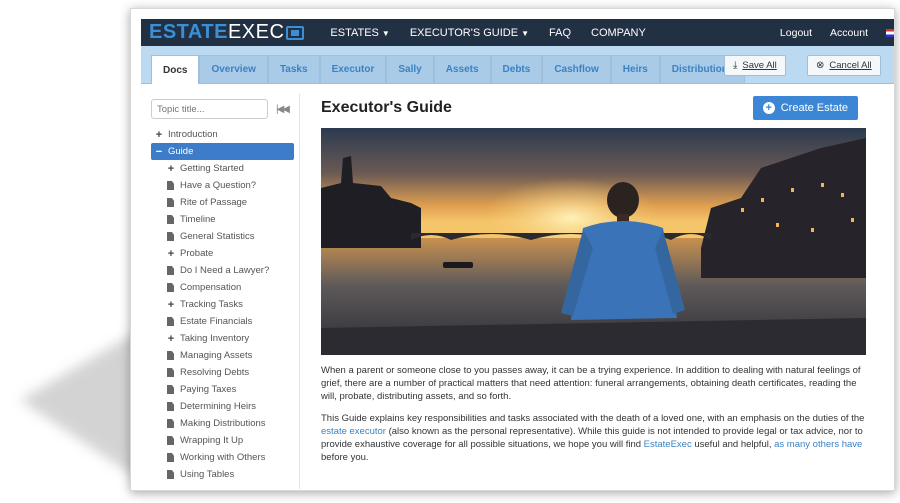  What do you see at coordinates (222, 219) in the screenshot?
I see `tree-item: Timeline` at bounding box center [222, 219].